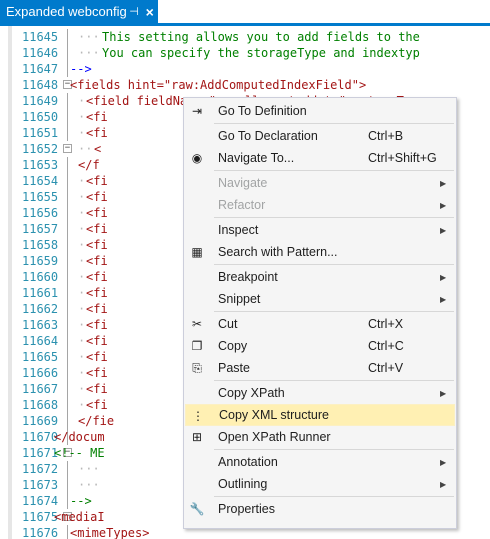  What do you see at coordinates (246, 509) in the screenshot?
I see `menu-item-label: Properties` at bounding box center [246, 509].